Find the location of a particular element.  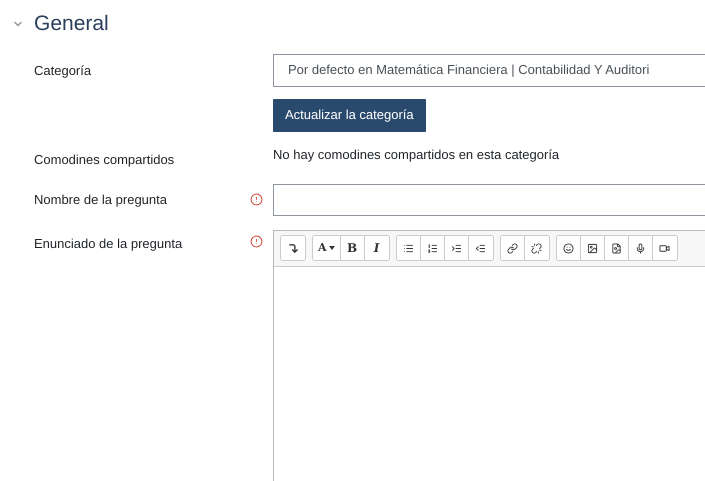

unlink-icon is located at coordinates (536, 248).